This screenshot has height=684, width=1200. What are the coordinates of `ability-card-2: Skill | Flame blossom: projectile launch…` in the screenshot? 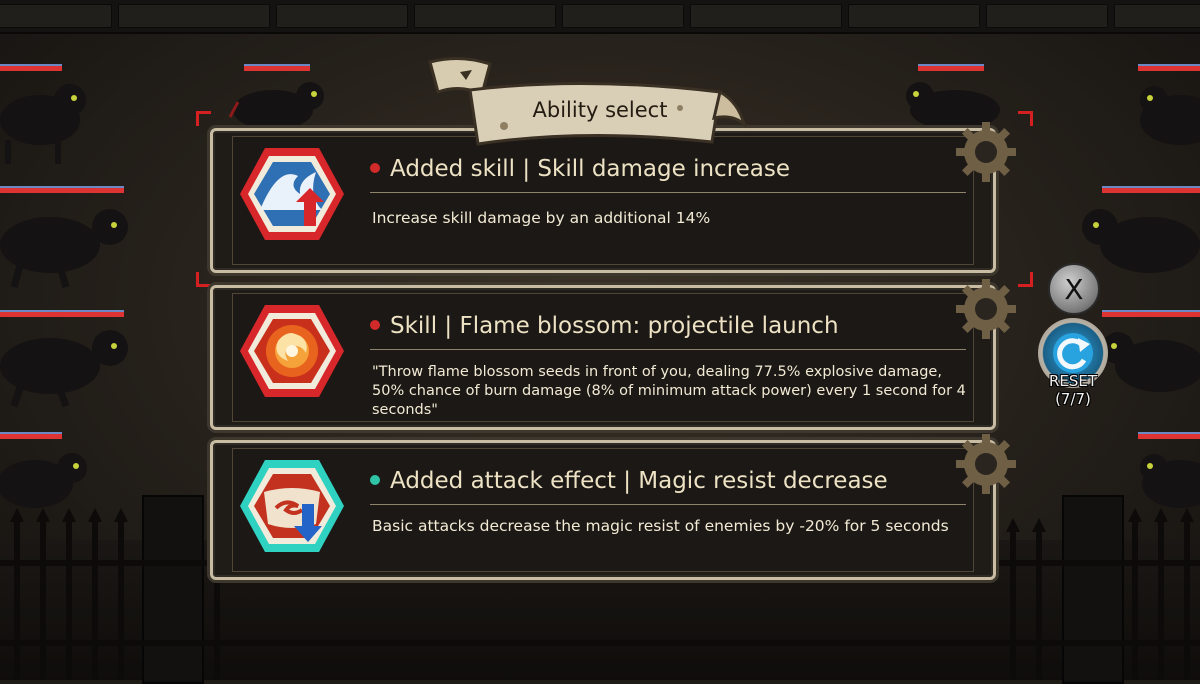 It's located at (613, 354).